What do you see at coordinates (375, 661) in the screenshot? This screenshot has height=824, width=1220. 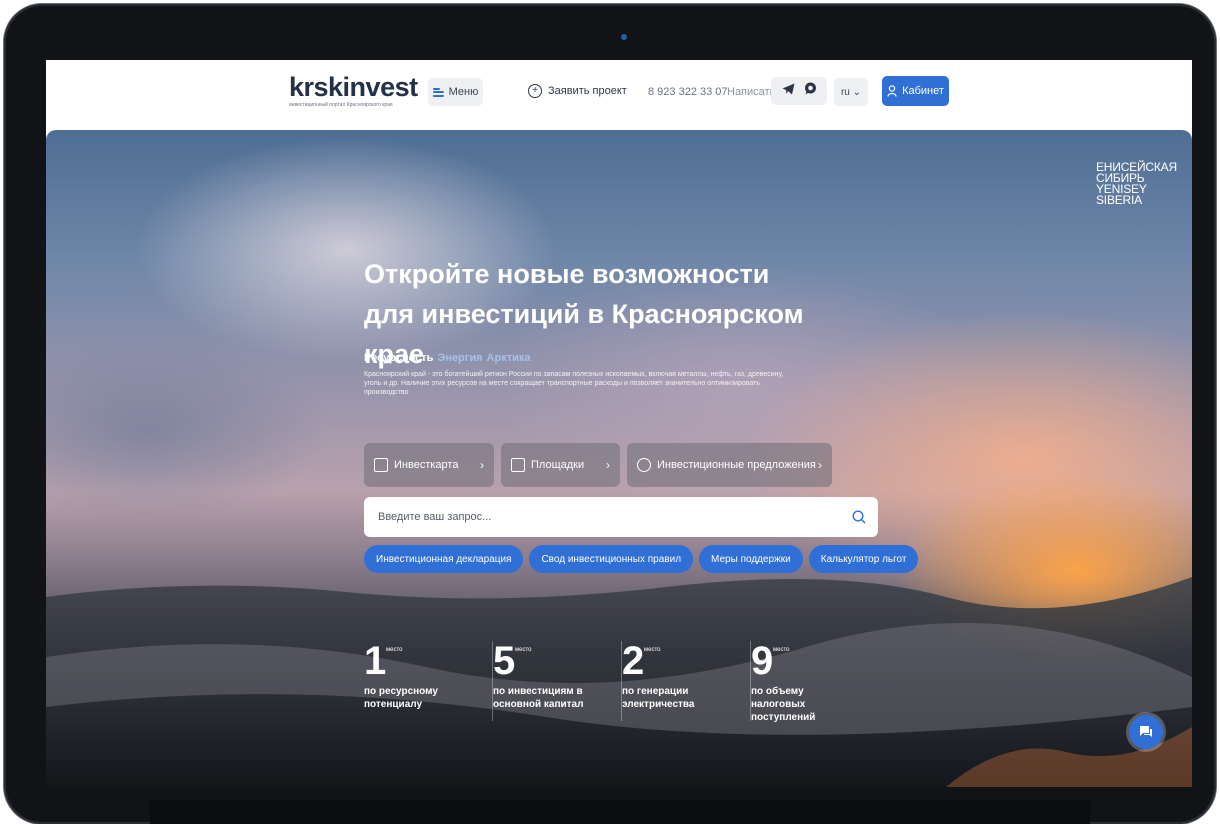 I see `stat-number: 1` at bounding box center [375, 661].